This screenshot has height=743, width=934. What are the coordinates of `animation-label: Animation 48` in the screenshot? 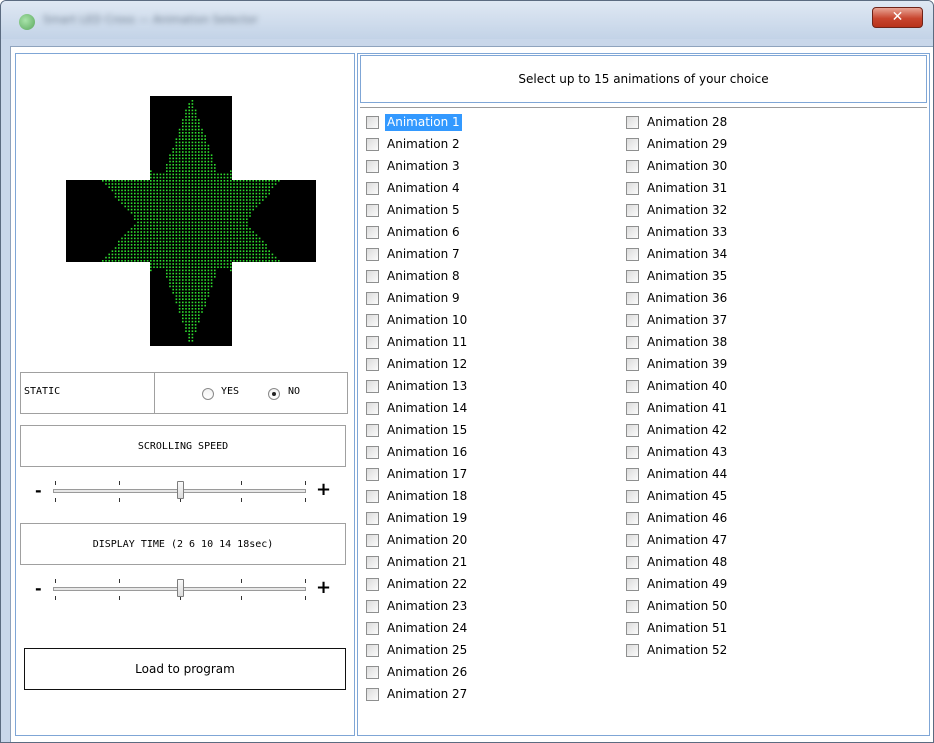 It's located at (687, 562).